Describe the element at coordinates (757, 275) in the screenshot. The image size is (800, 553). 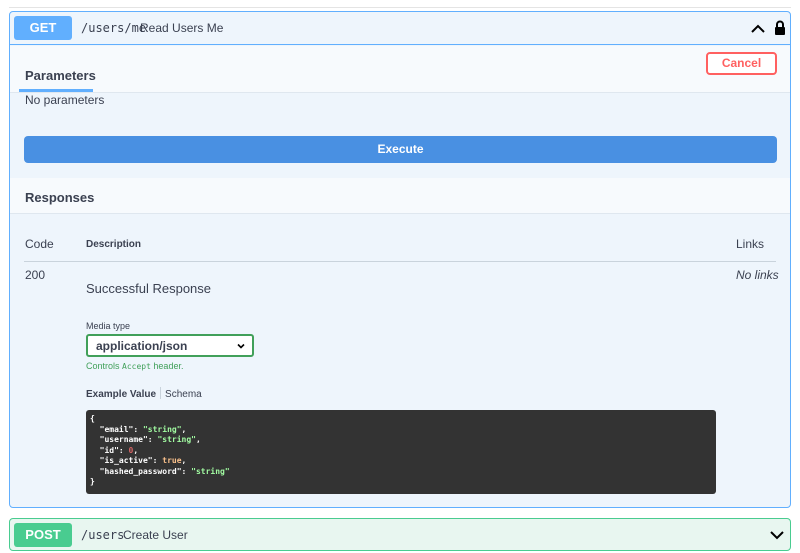
I see `response-links: No links` at that location.